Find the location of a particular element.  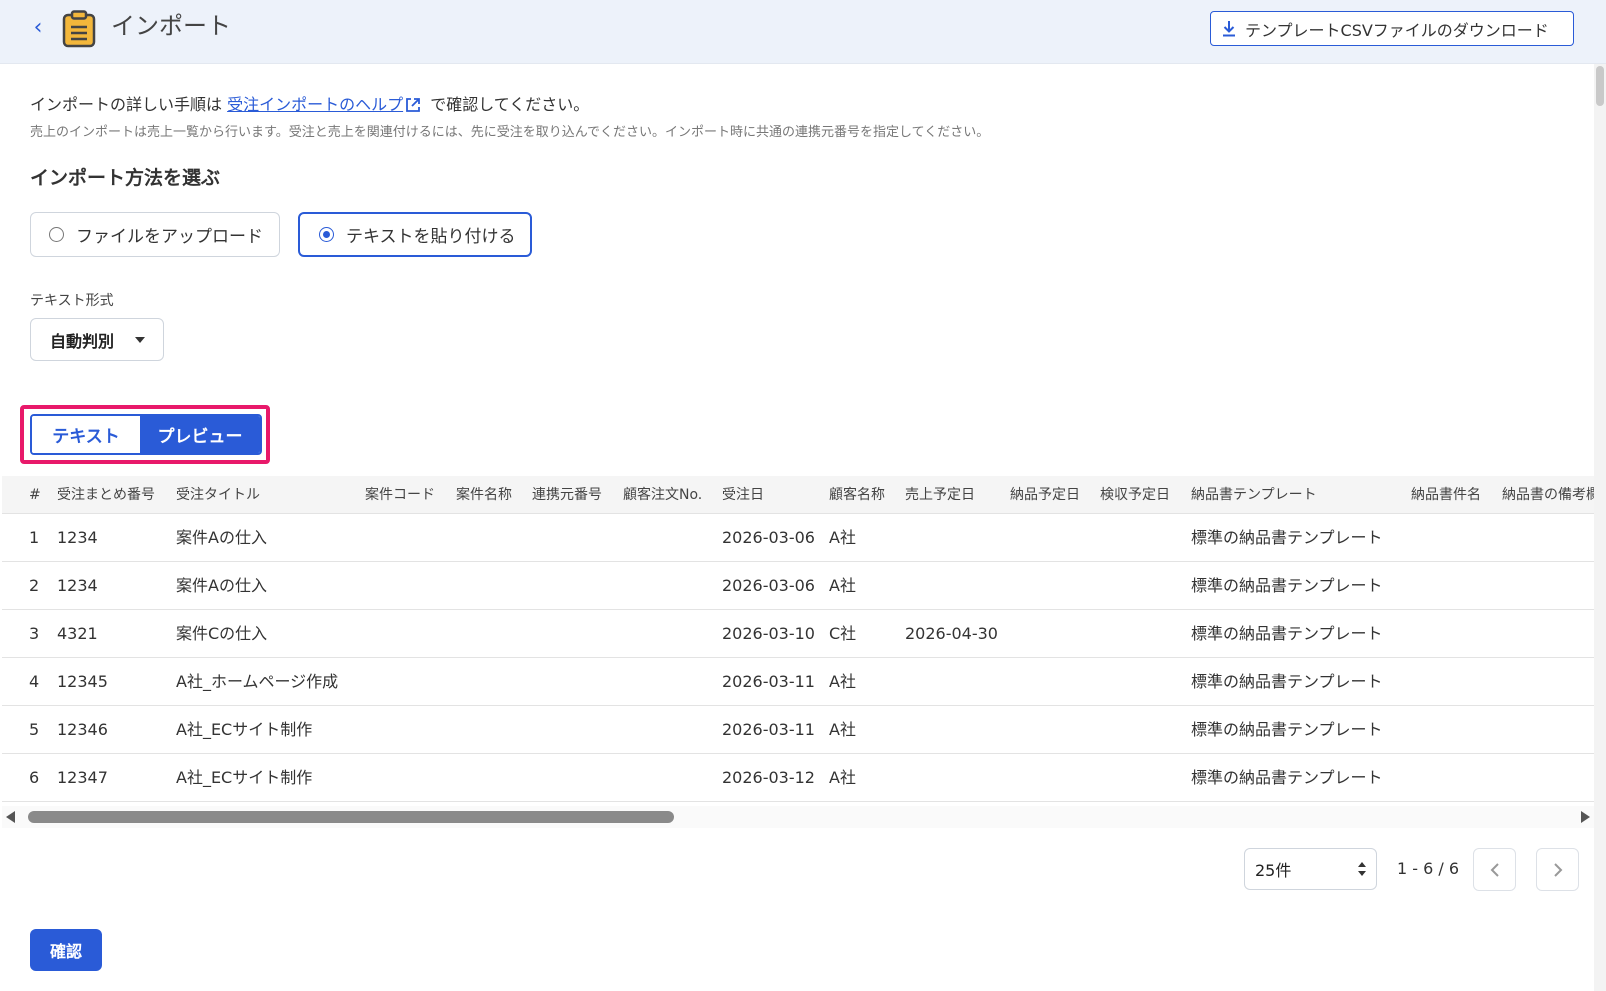

per-page-value: 25件 is located at coordinates (1273, 870).